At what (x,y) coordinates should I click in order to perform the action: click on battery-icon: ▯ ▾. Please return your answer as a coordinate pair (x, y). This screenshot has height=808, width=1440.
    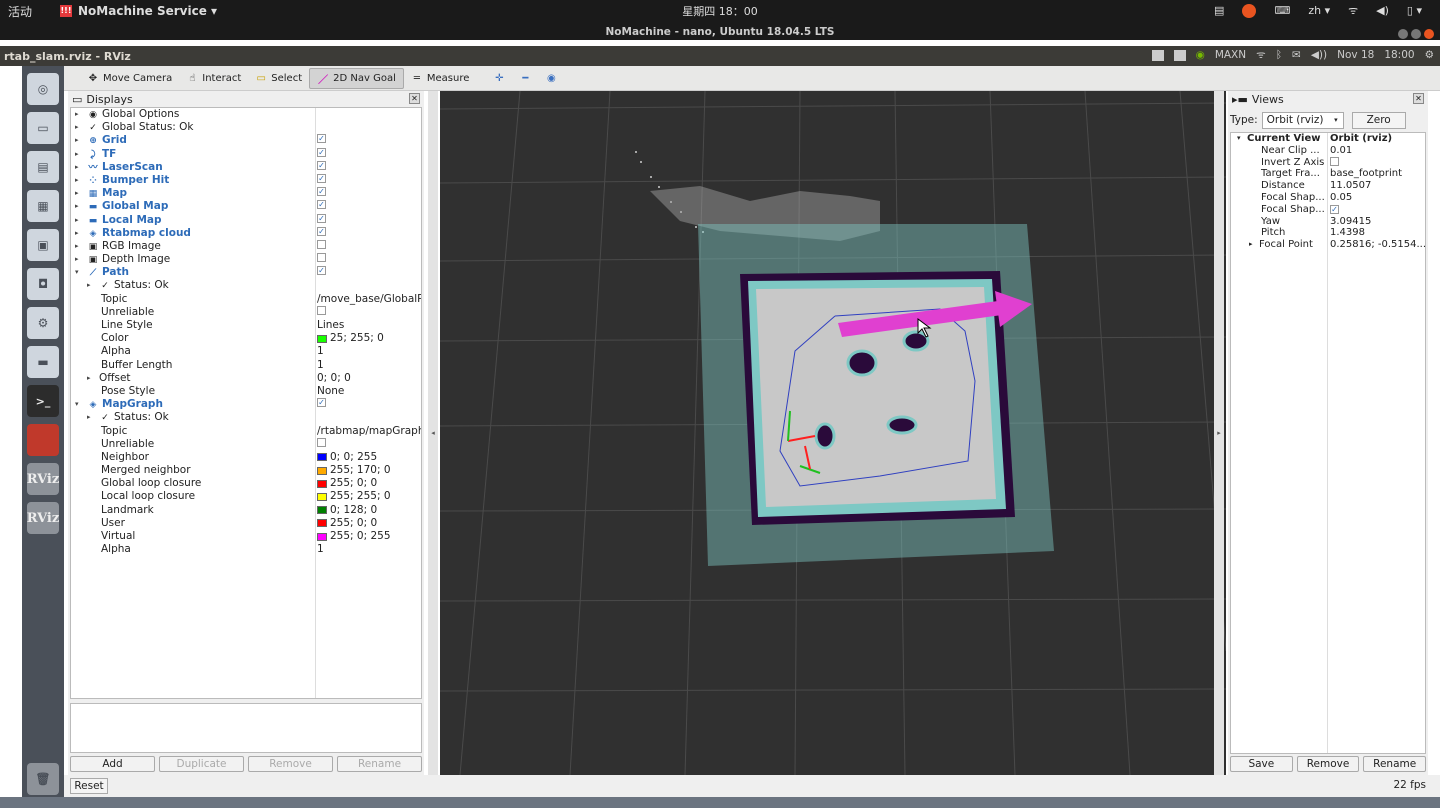
    Looking at the image, I should click on (1414, 10).